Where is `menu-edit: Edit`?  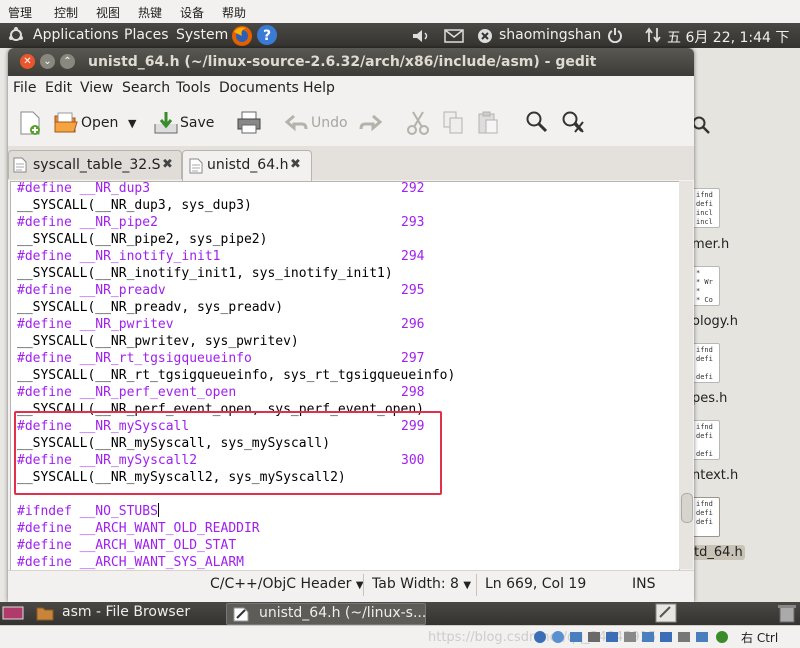 menu-edit: Edit is located at coordinates (58, 88).